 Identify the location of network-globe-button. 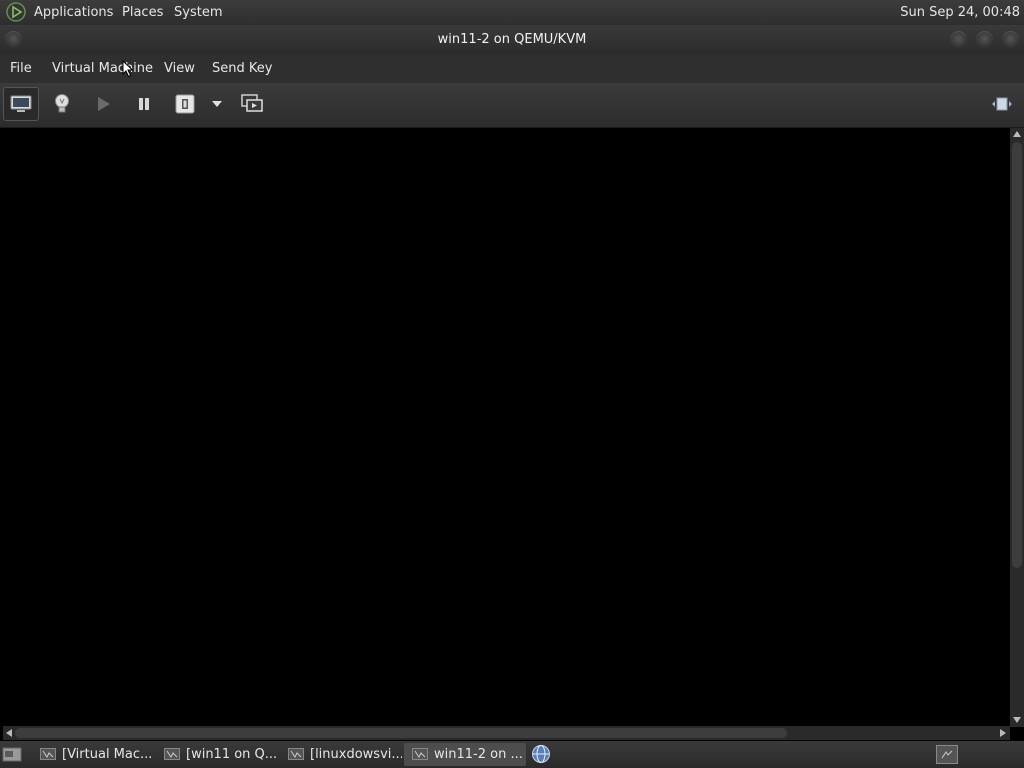
(541, 754).